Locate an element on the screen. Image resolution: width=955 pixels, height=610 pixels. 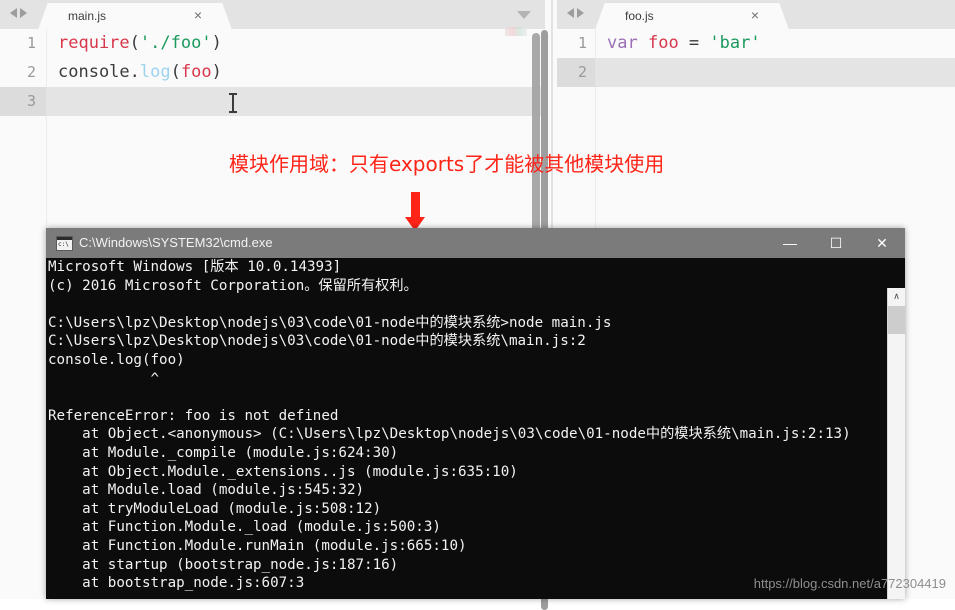
cmd-line: ReferenceError: foo is not defined is located at coordinates (193, 415).